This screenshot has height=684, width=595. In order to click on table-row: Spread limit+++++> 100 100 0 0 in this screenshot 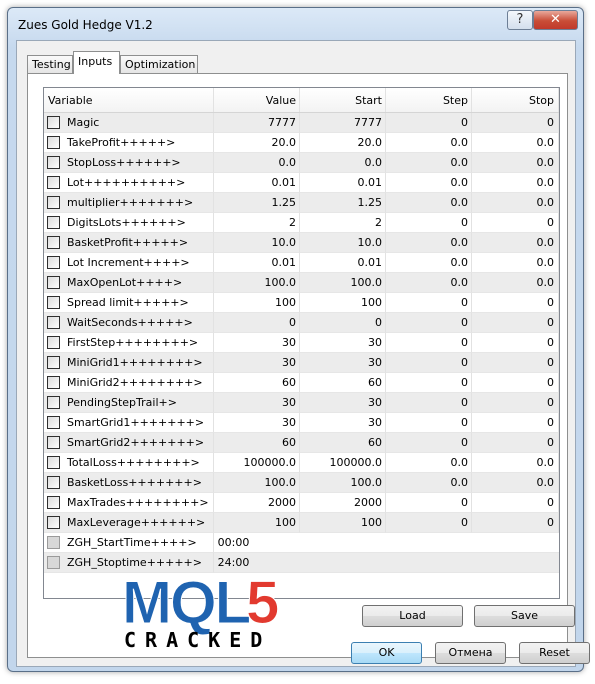, I will do `click(301, 303)`.